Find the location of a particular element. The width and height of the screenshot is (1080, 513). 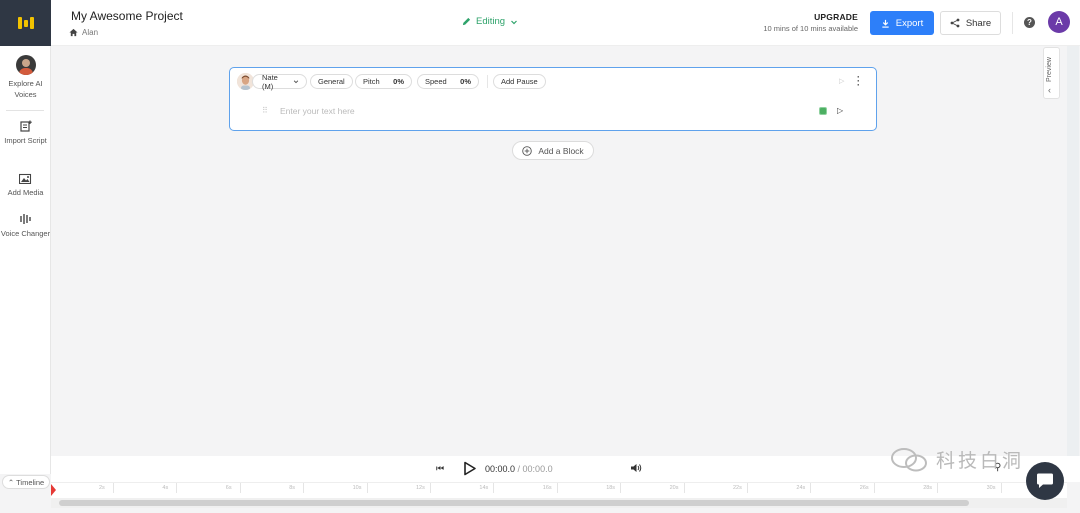

upgrade-info: UPGRADE 10 mins of 10 mins available is located at coordinates (810, 22).